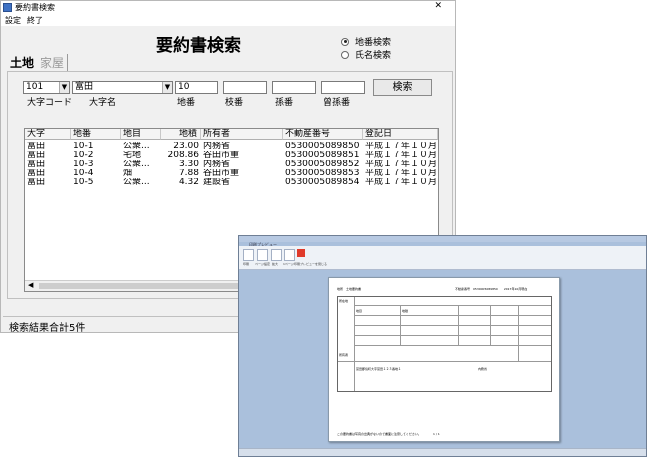 The width and height of the screenshot is (647, 457). Describe the element at coordinates (262, 255) in the screenshot. I see `page-setup-icon` at that location.